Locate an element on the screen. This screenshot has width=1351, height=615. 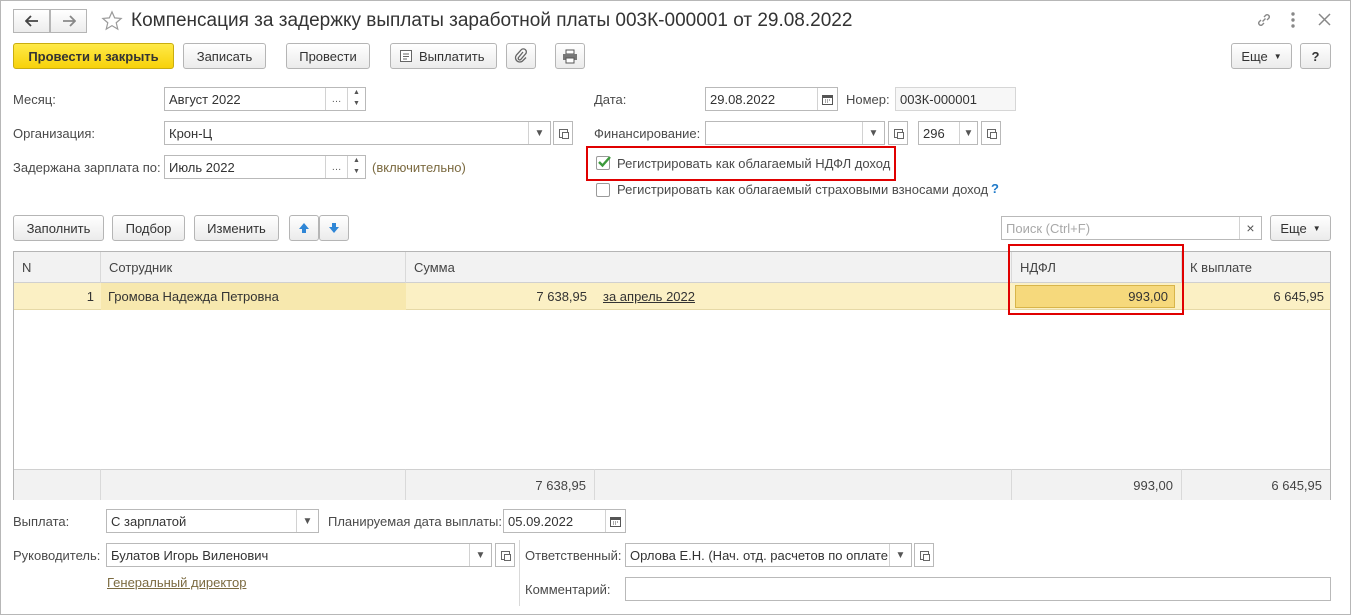
more-menu-button: Еще ▼ is located at coordinates (1261, 56).